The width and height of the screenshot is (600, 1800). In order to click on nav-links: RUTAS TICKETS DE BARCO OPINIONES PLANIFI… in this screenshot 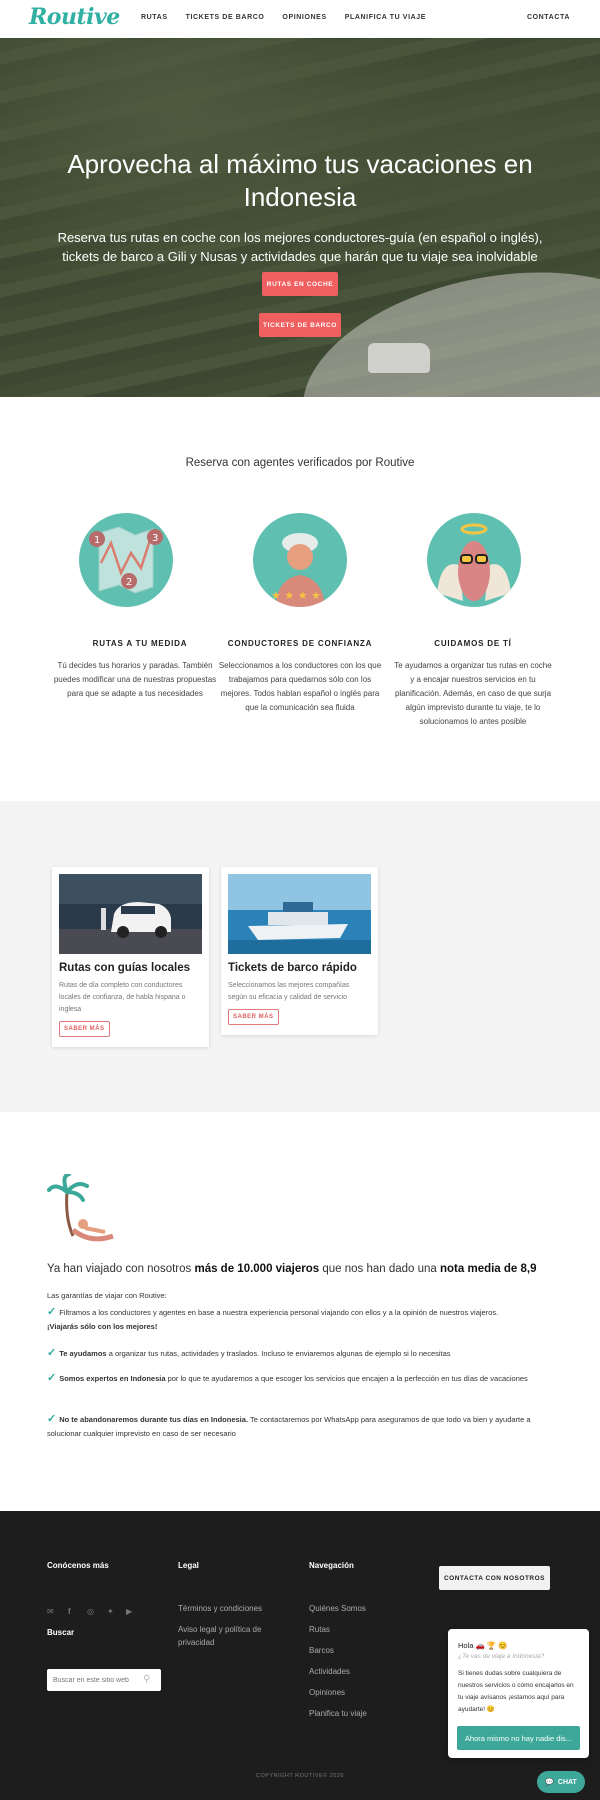, I will do `click(283, 17)`.